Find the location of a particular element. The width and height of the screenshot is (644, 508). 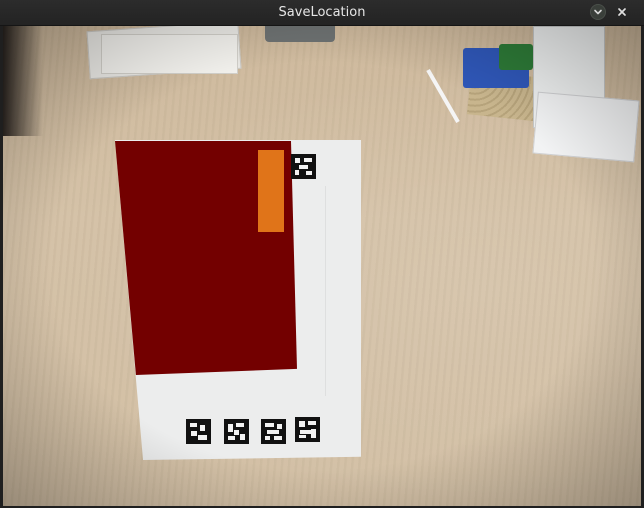

close-icon is located at coordinates (622, 12).